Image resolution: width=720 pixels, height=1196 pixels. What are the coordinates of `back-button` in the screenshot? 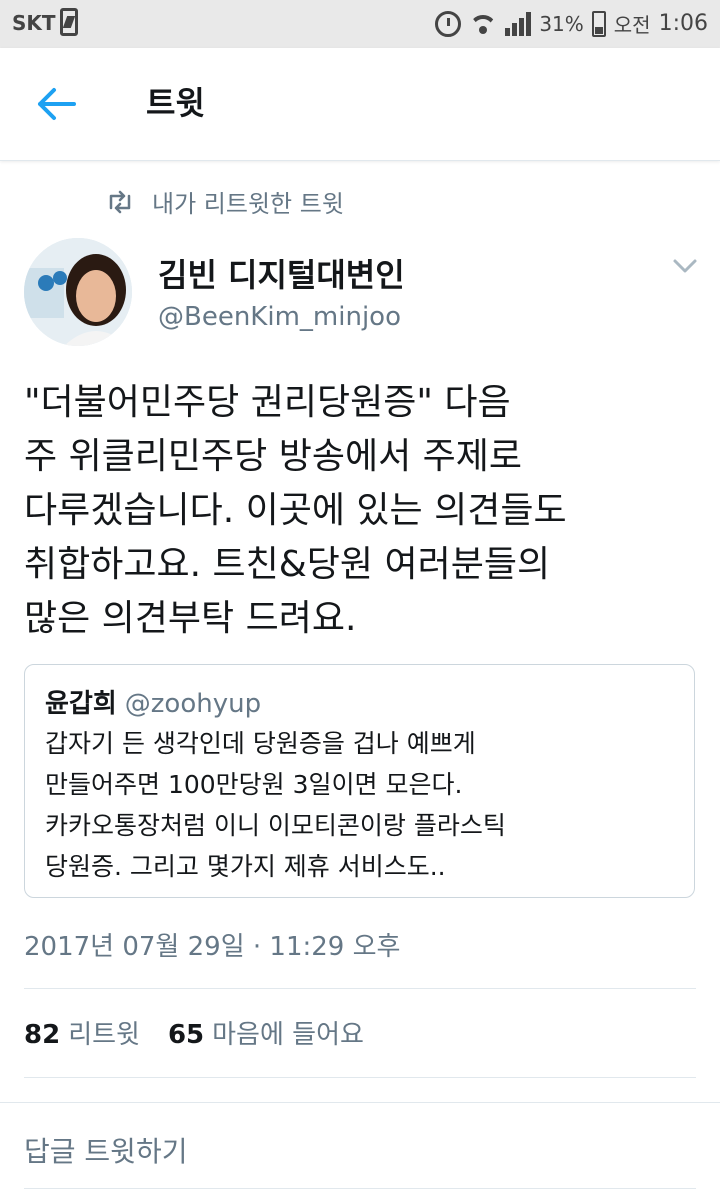 It's located at (56, 104).